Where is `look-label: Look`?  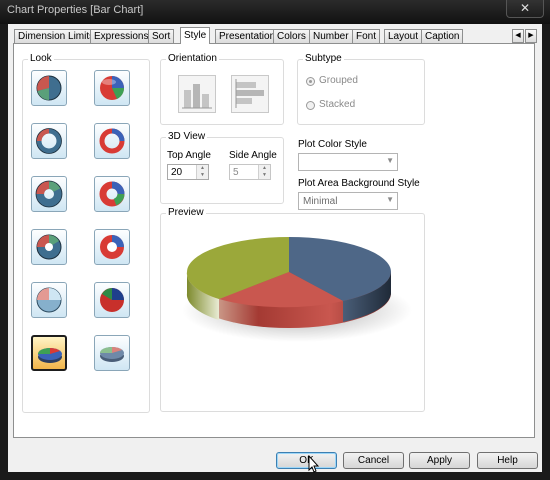 look-label: Look is located at coordinates (41, 58).